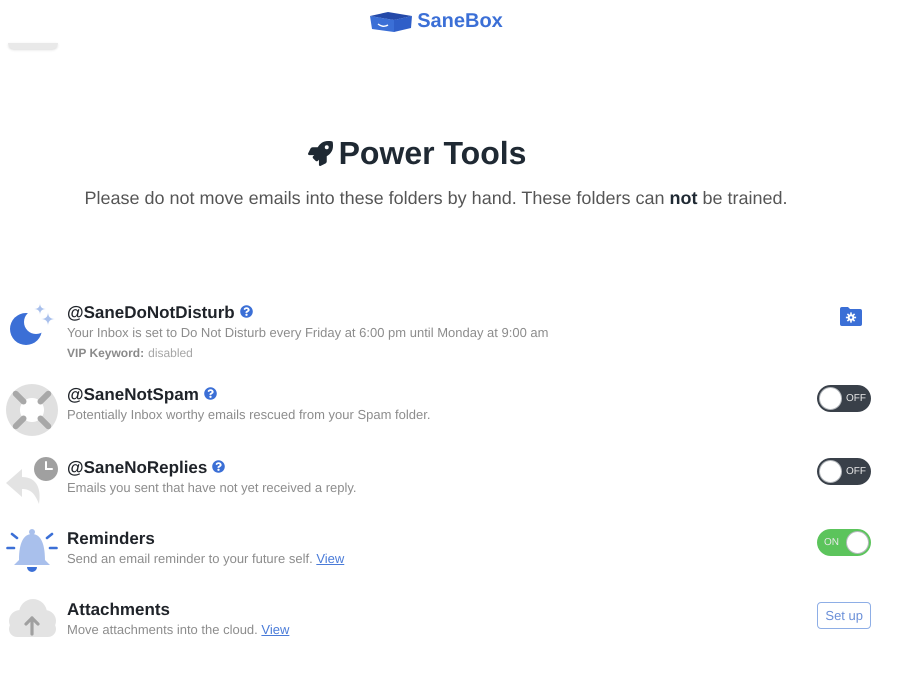  What do you see at coordinates (308, 333) in the screenshot?
I see `tool-description: Your Inbox is set to Do Not Disturb every Friday at 6:00 pm until Monday at 9:00 am` at bounding box center [308, 333].